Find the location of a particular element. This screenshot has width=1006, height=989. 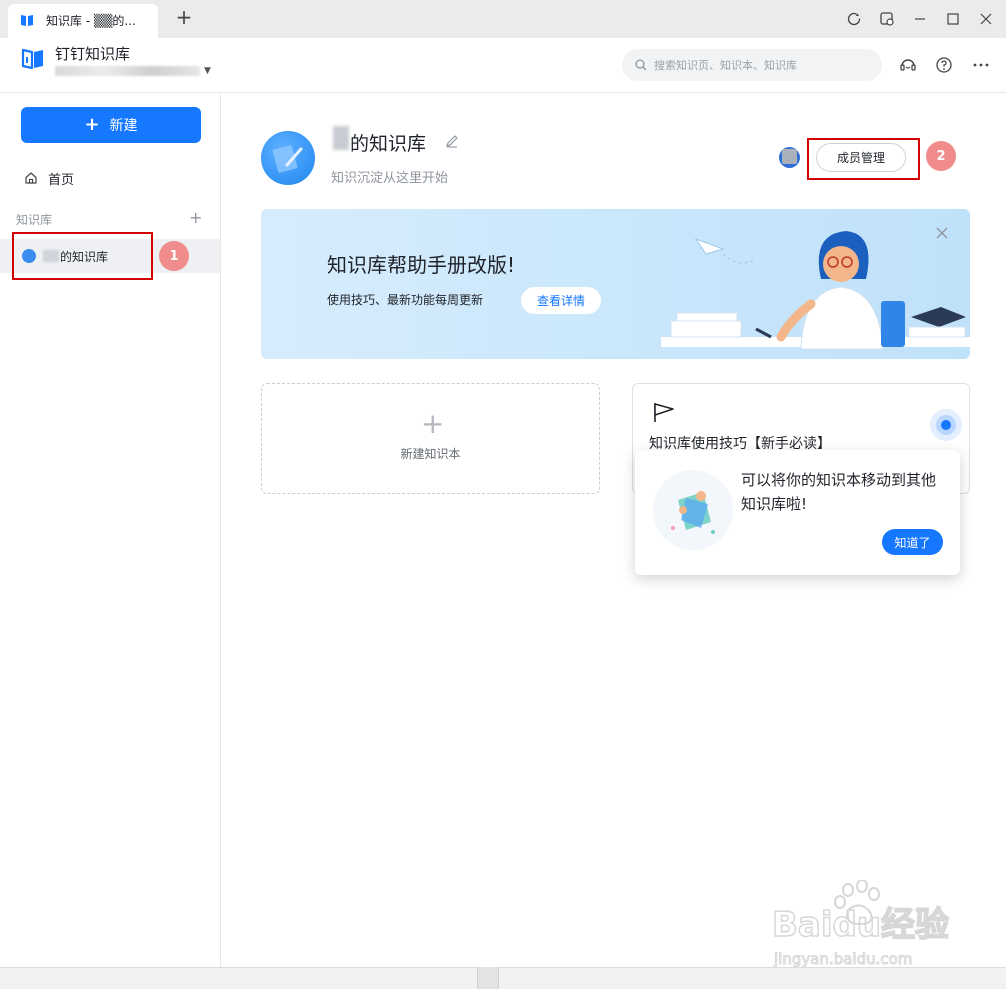

app-name: 钉钉知识库 is located at coordinates (93, 54).